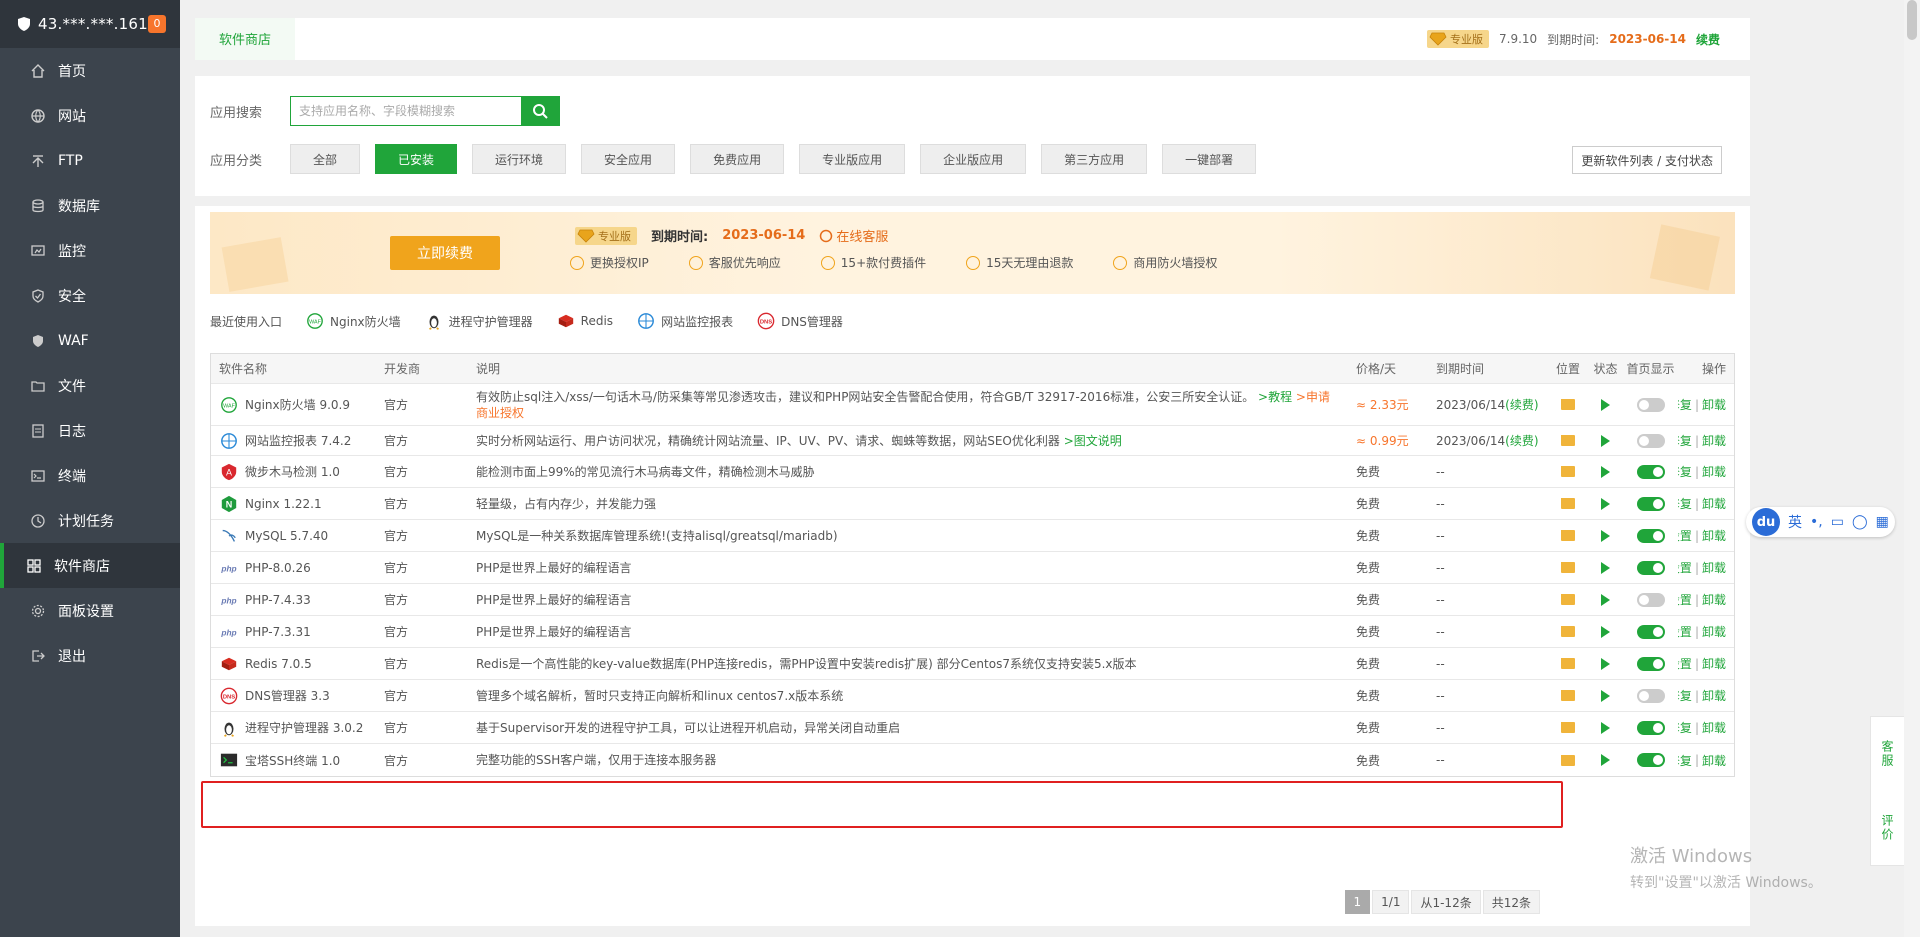  What do you see at coordinates (157, 24) in the screenshot?
I see `notice-badge: 0` at bounding box center [157, 24].